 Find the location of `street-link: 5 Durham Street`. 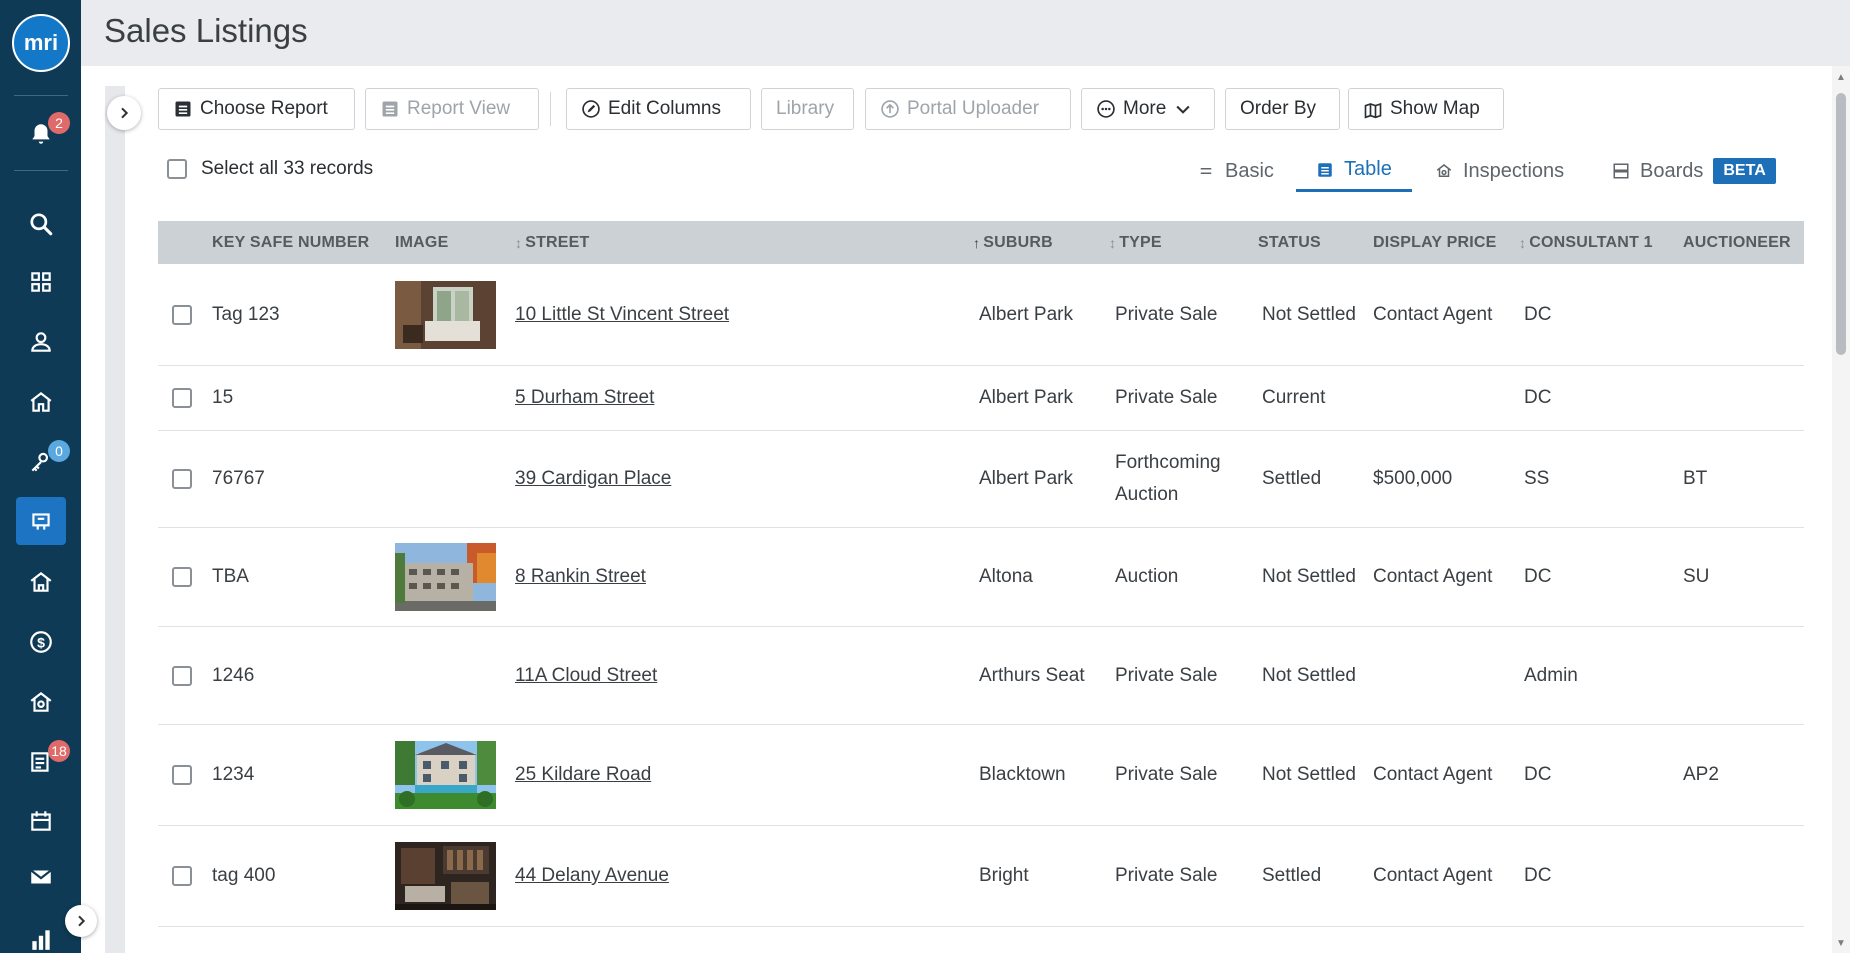

street-link: 5 Durham Street is located at coordinates (584, 398).